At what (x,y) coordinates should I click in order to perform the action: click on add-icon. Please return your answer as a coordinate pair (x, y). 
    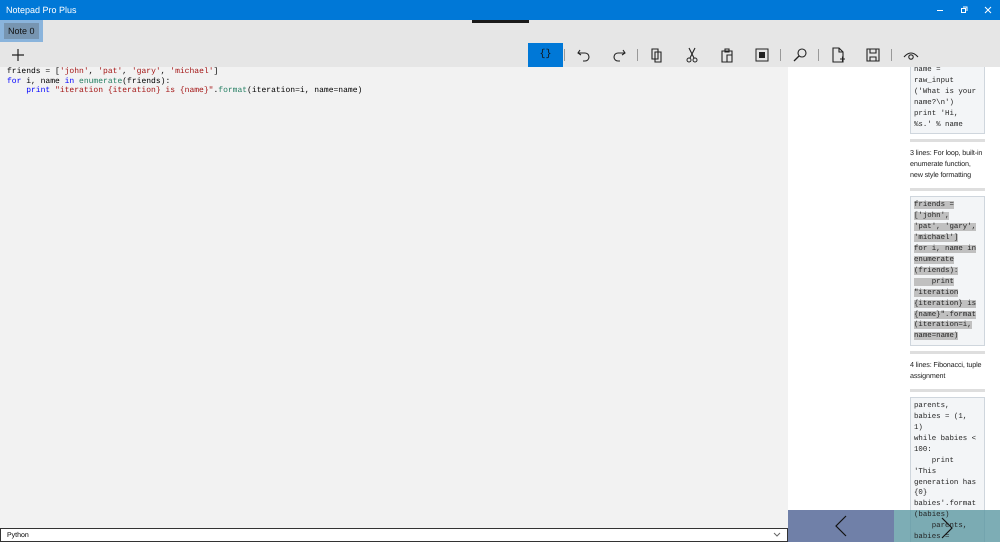
    Looking at the image, I should click on (18, 55).